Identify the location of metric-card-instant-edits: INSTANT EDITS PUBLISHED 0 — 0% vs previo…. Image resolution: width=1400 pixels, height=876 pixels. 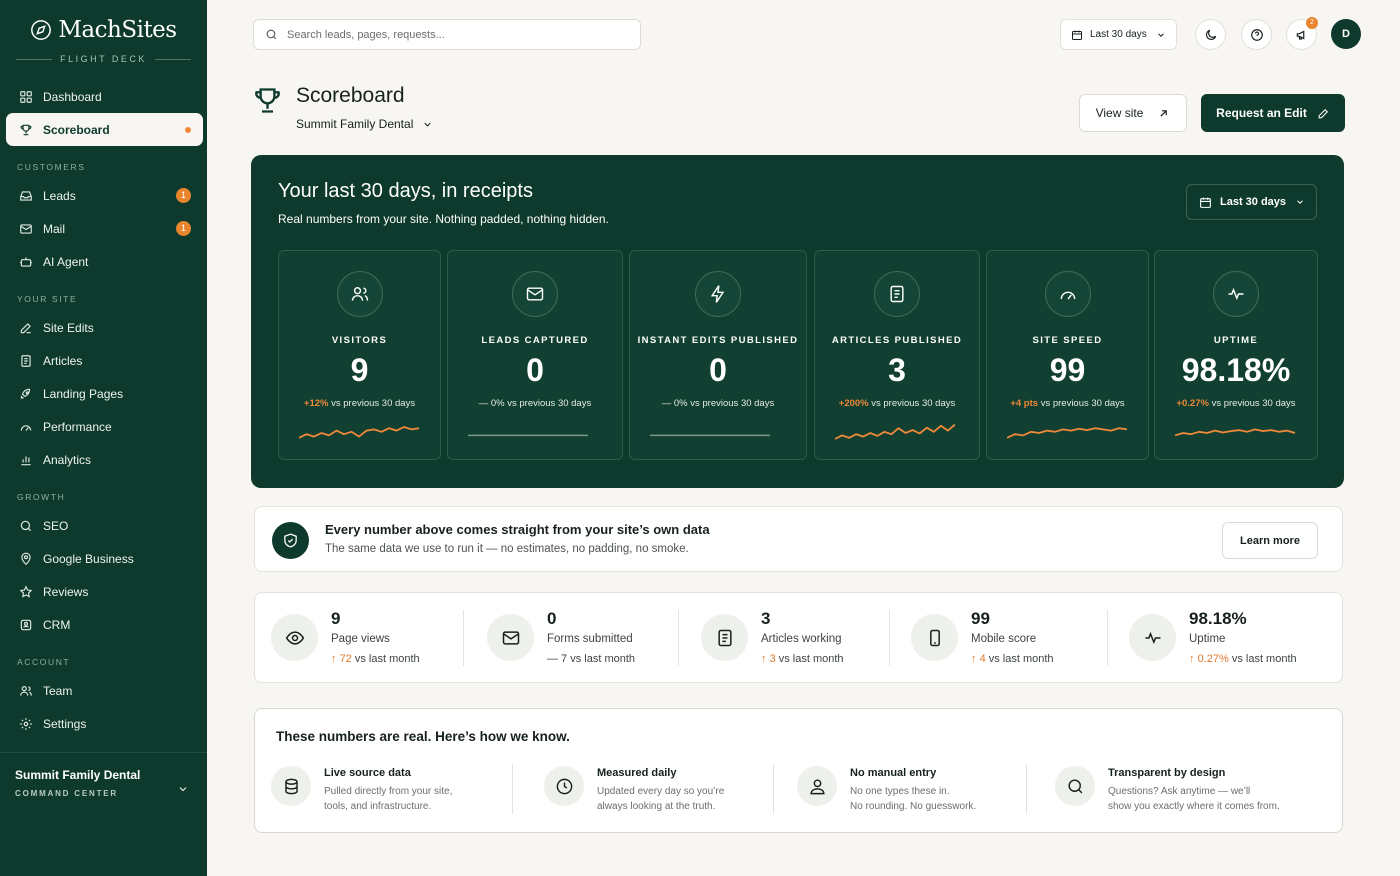
(718, 355).